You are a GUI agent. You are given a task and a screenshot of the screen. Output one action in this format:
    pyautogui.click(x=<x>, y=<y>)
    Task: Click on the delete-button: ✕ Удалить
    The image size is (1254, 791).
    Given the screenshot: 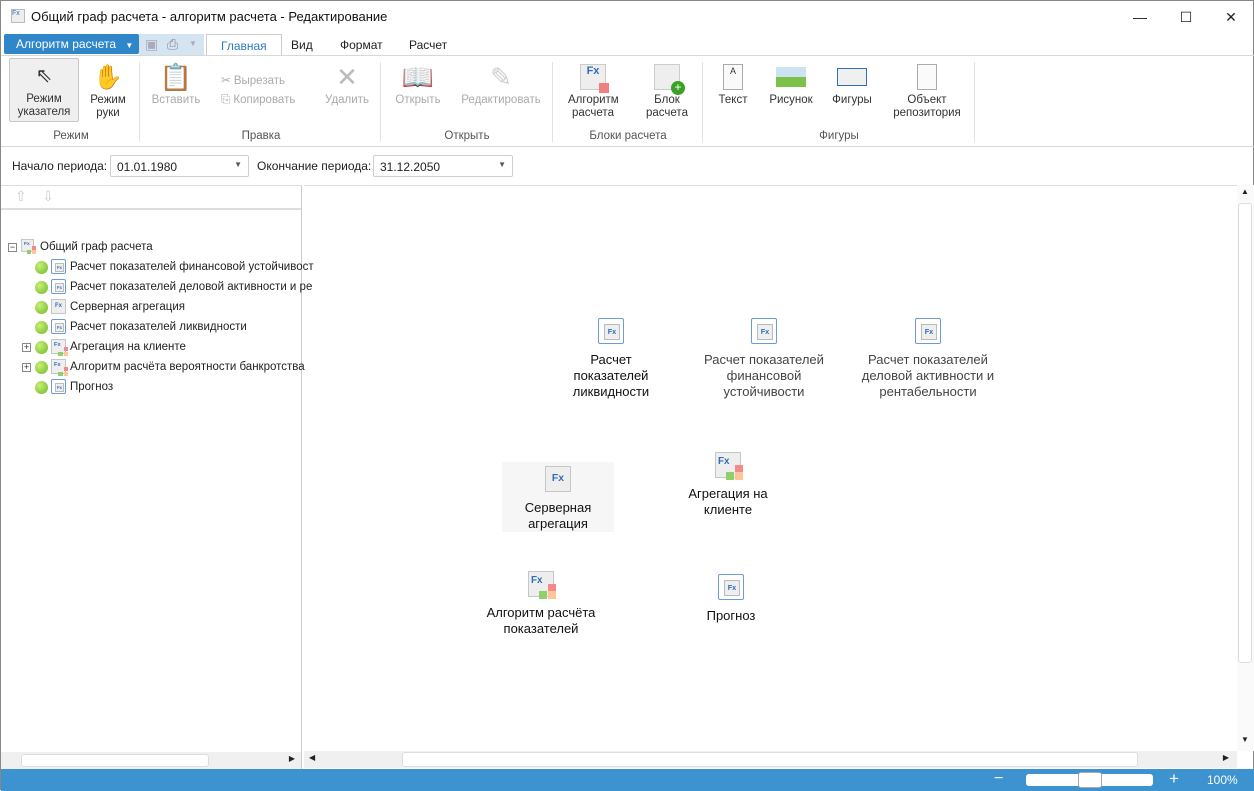 What is the action you would take?
    pyautogui.click(x=347, y=83)
    